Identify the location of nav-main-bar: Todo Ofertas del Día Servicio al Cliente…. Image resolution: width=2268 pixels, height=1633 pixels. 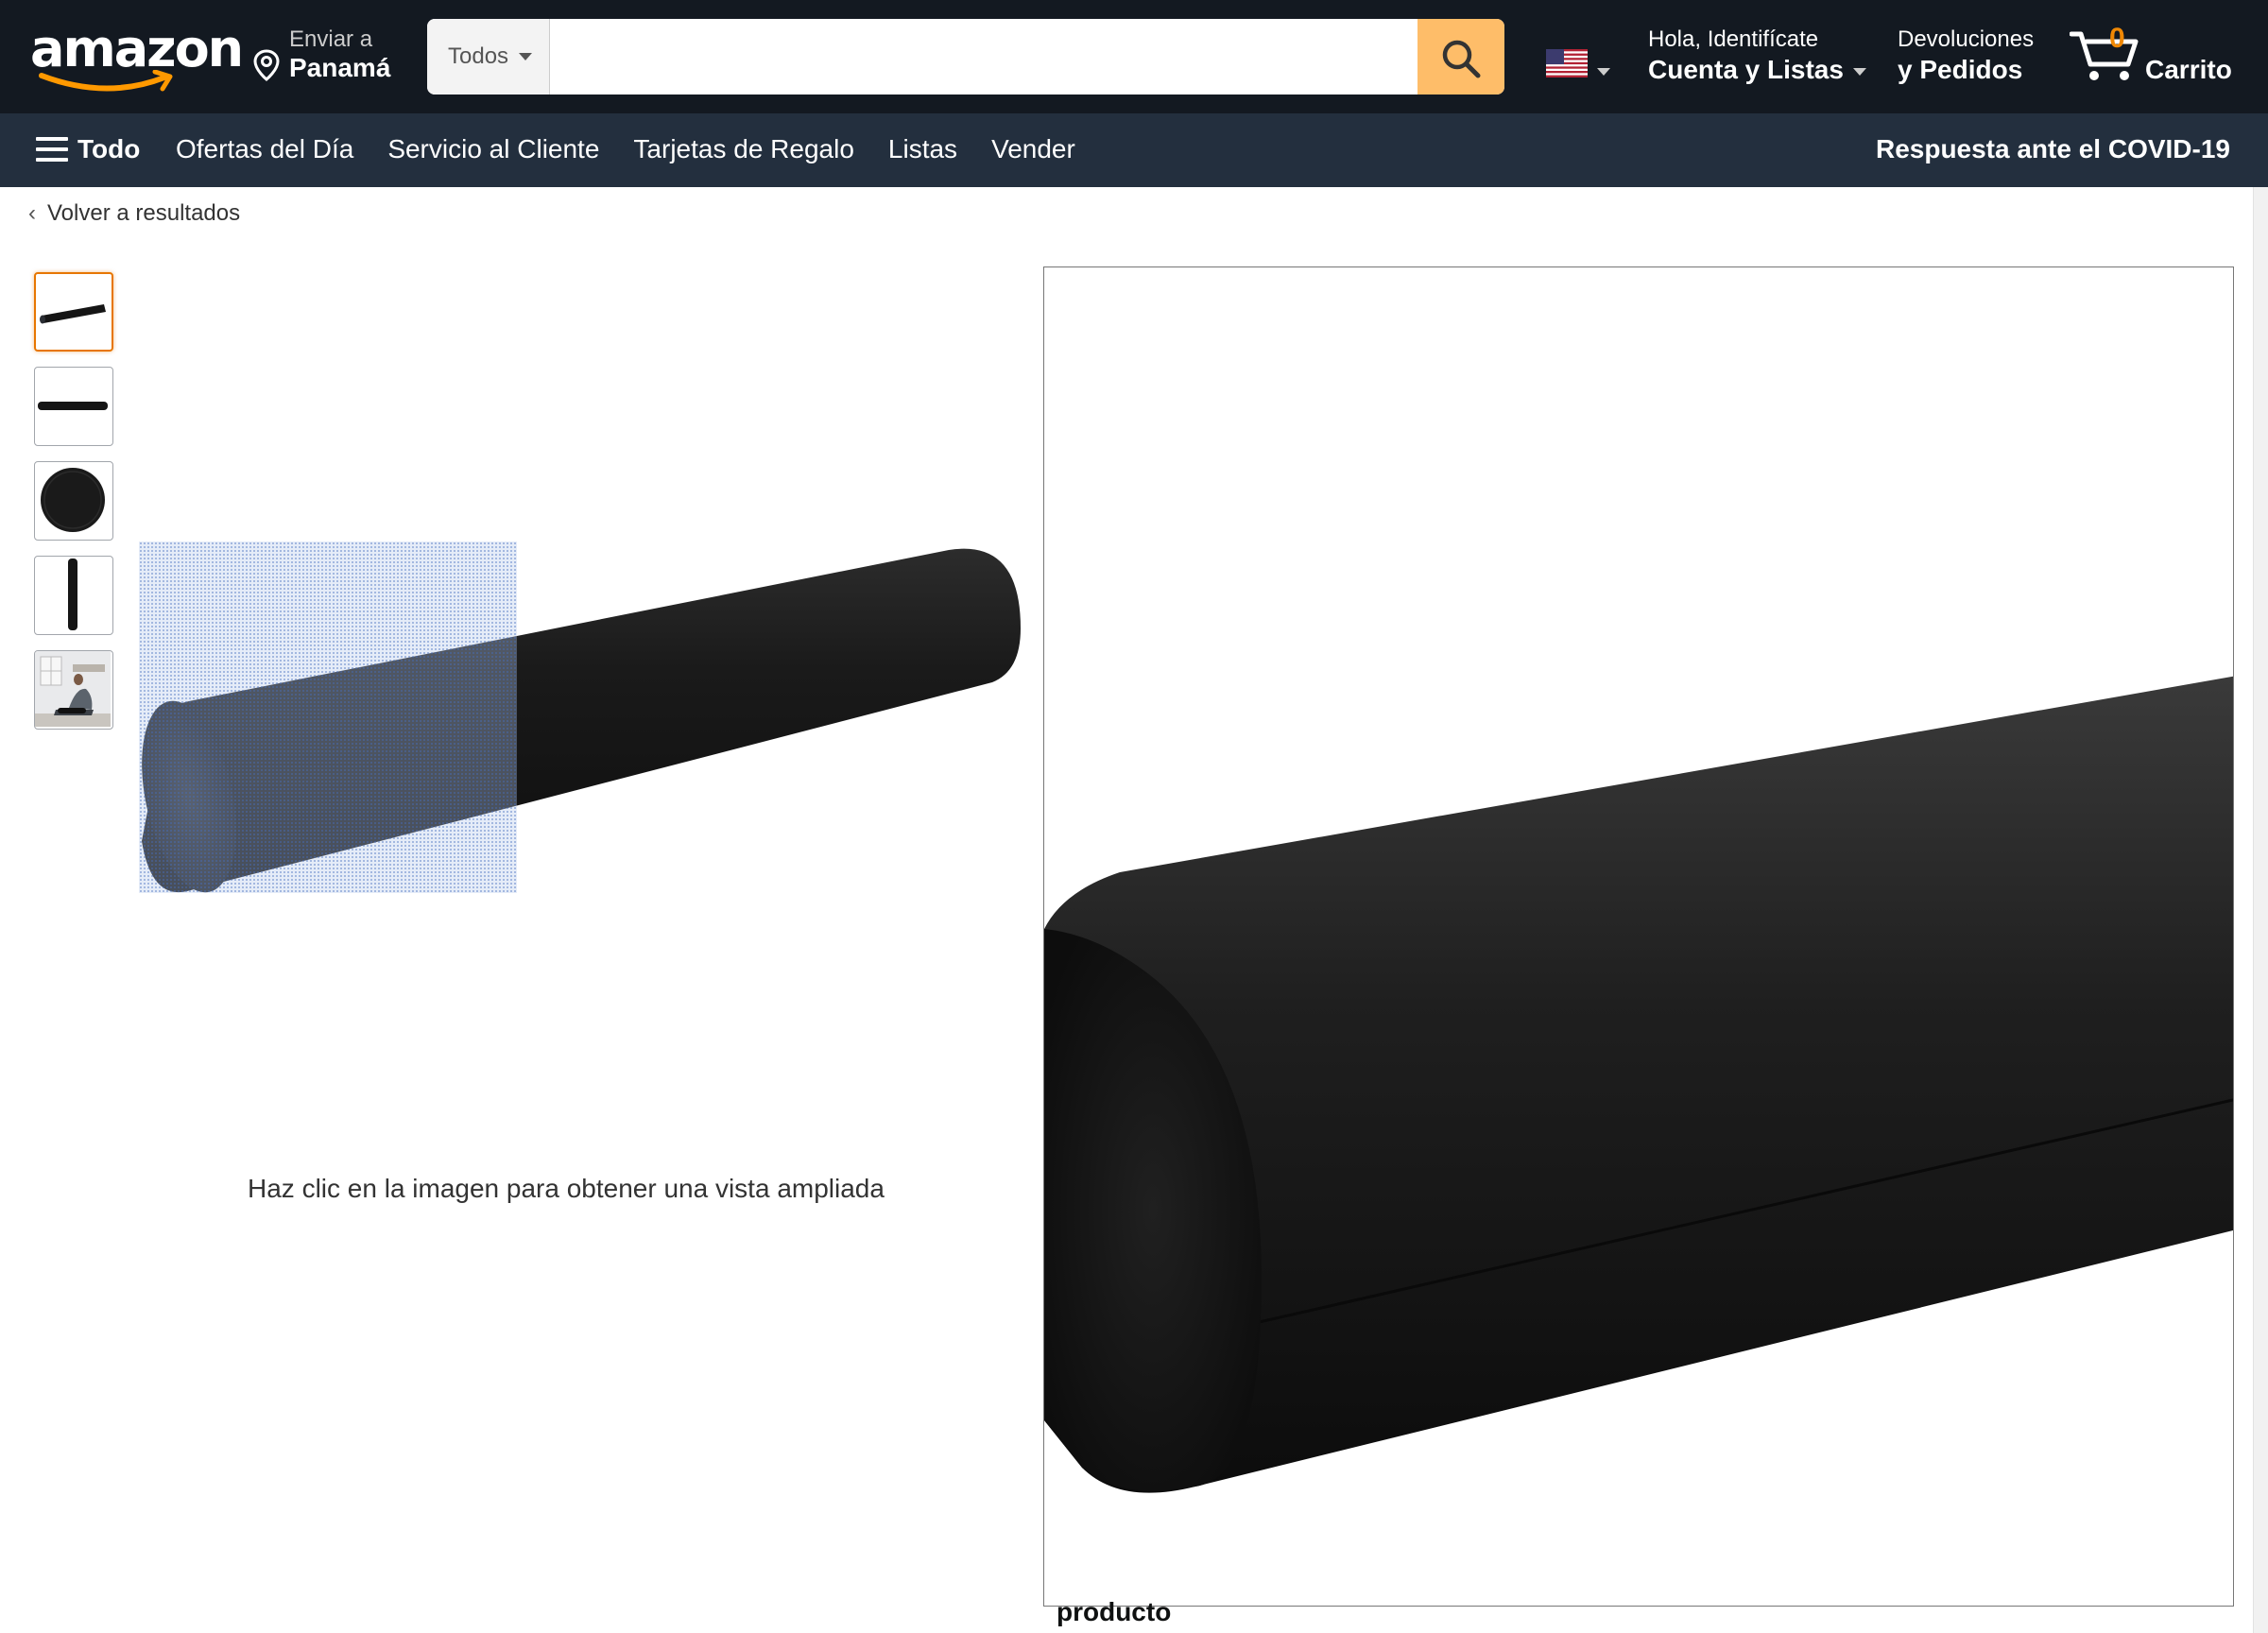
(1134, 150).